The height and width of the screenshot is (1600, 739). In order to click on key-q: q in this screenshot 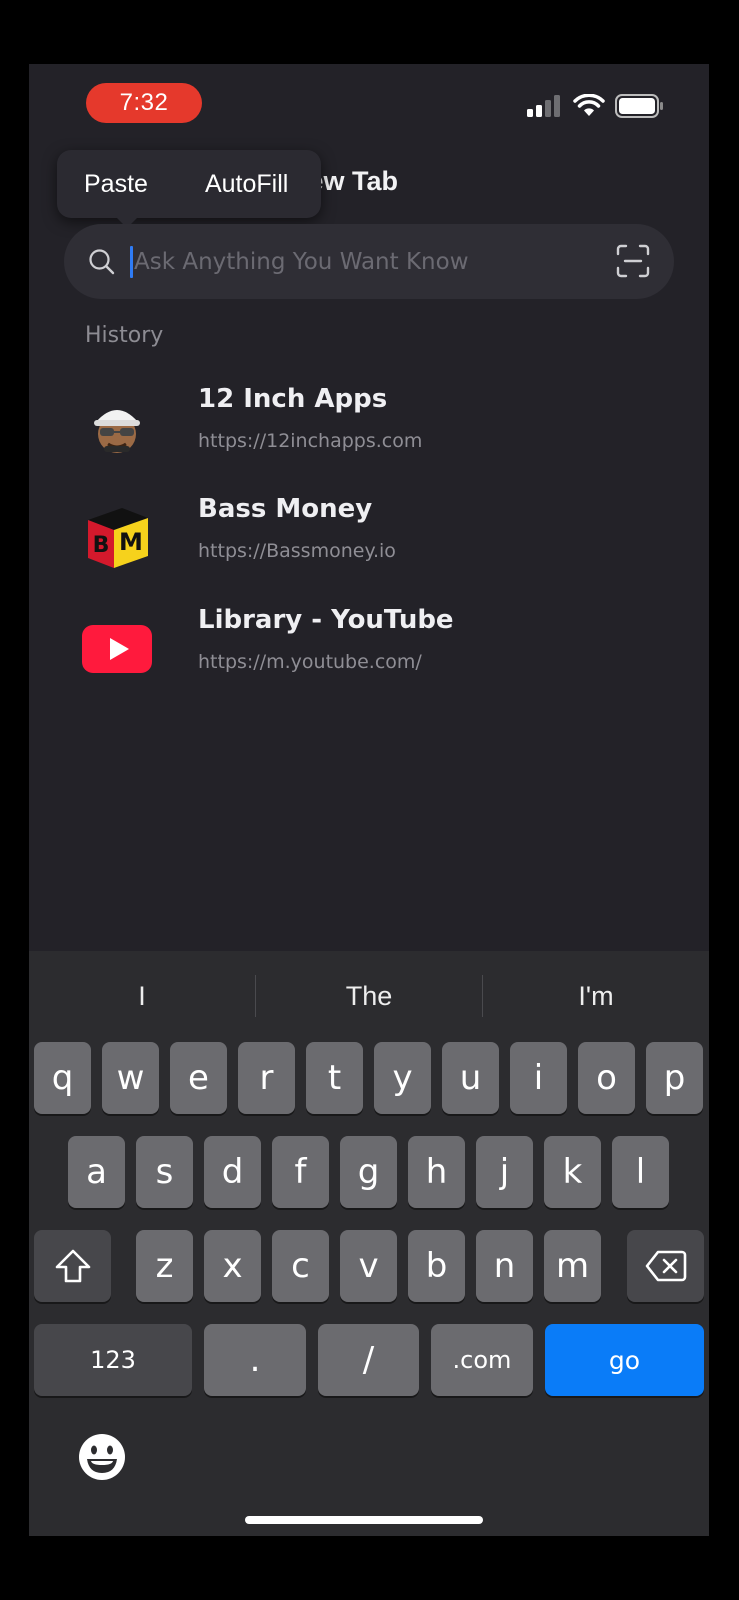, I will do `click(62, 1078)`.